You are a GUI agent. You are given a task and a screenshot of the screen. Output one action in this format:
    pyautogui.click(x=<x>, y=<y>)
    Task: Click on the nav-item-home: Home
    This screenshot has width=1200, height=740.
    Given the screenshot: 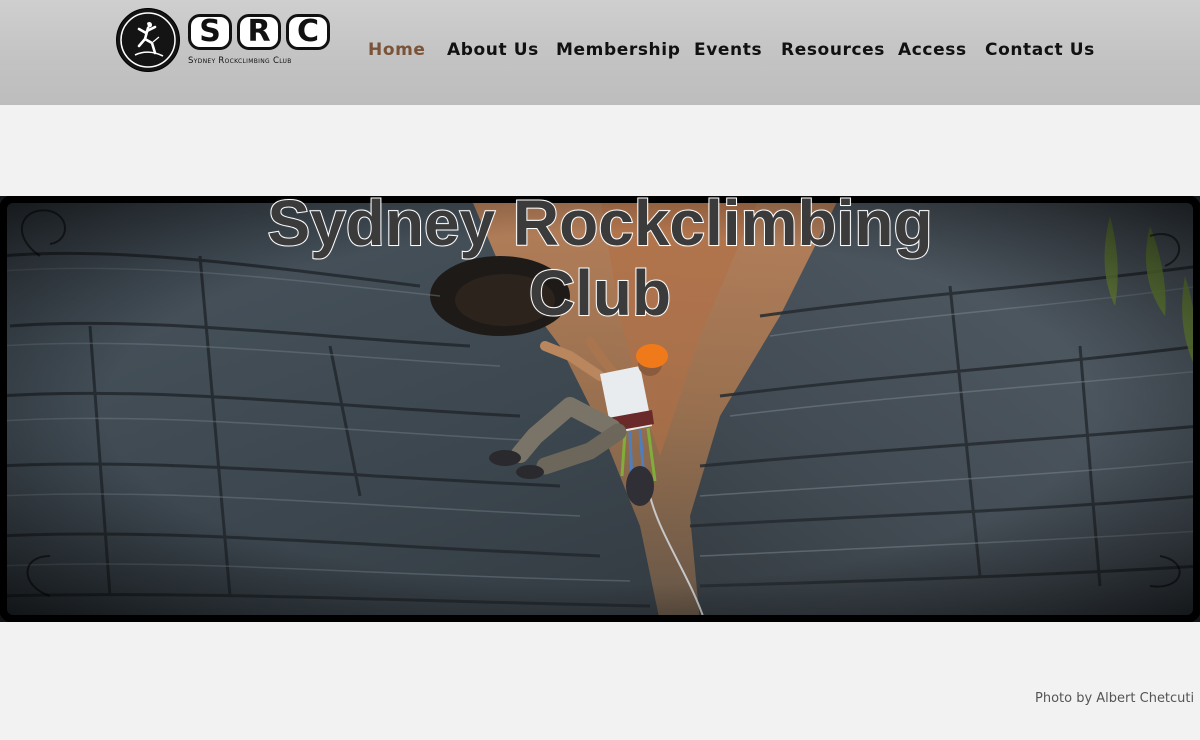 What is the action you would take?
    pyautogui.click(x=397, y=50)
    